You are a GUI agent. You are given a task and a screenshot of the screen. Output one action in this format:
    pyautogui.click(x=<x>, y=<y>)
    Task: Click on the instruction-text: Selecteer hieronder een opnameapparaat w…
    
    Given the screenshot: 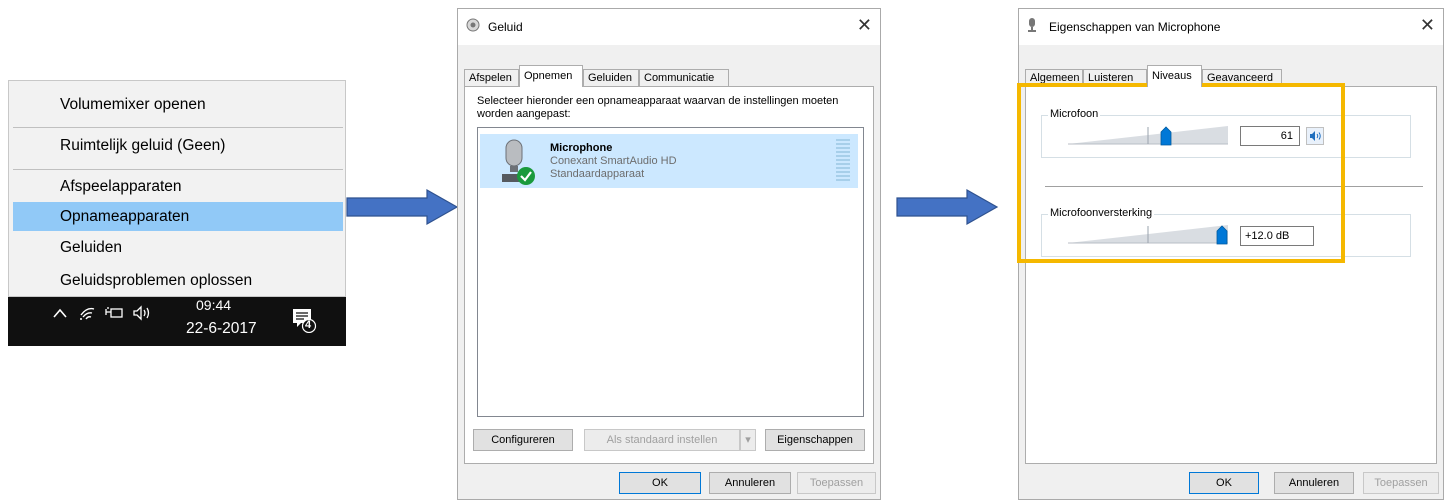 What is the action you would take?
    pyautogui.click(x=658, y=107)
    